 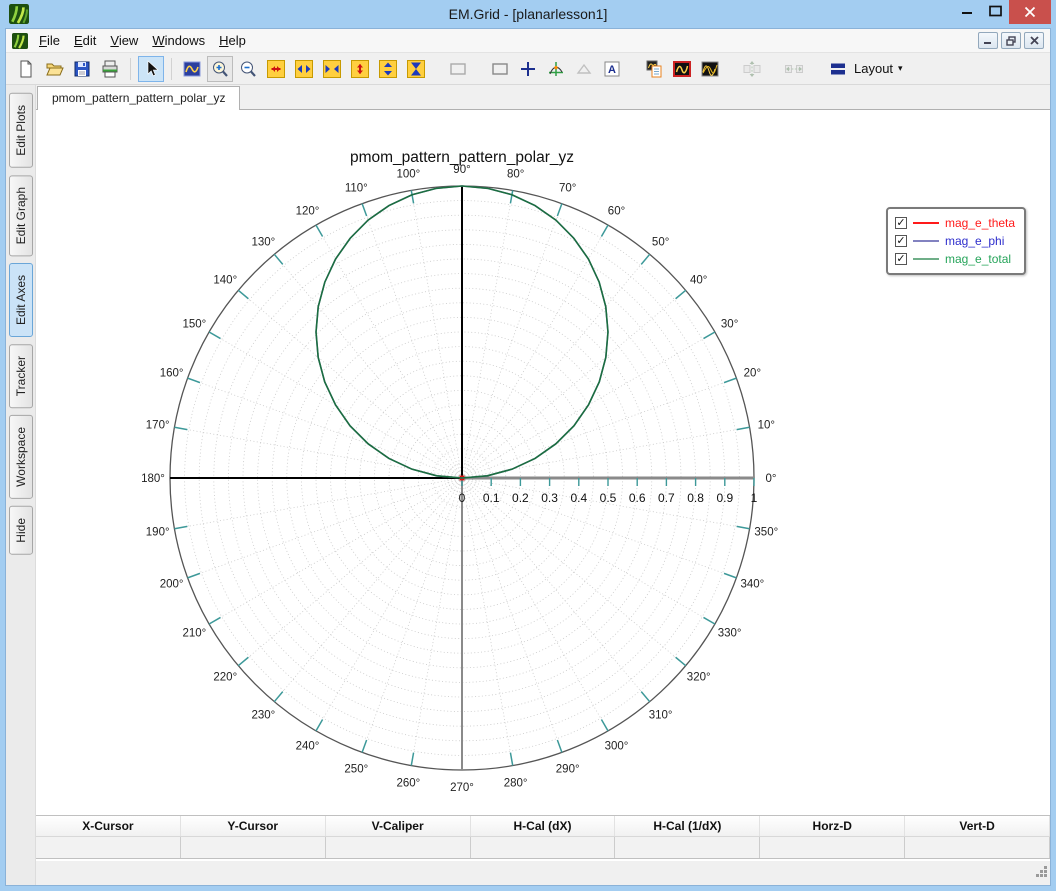 I want to click on sidebar-tab-tracker: Tracker, so click(x=20, y=376).